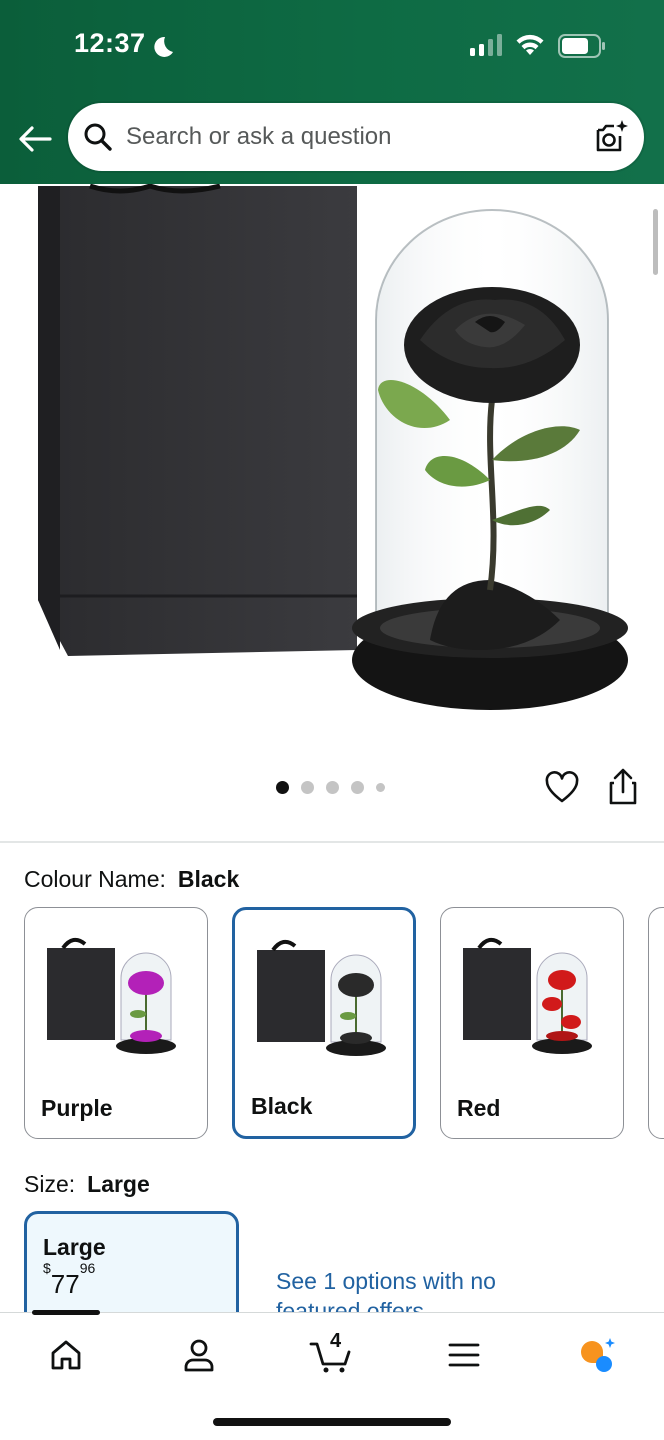 The width and height of the screenshot is (664, 1440). Describe the element at coordinates (611, 137) in the screenshot. I see `camera-search-icon` at that location.